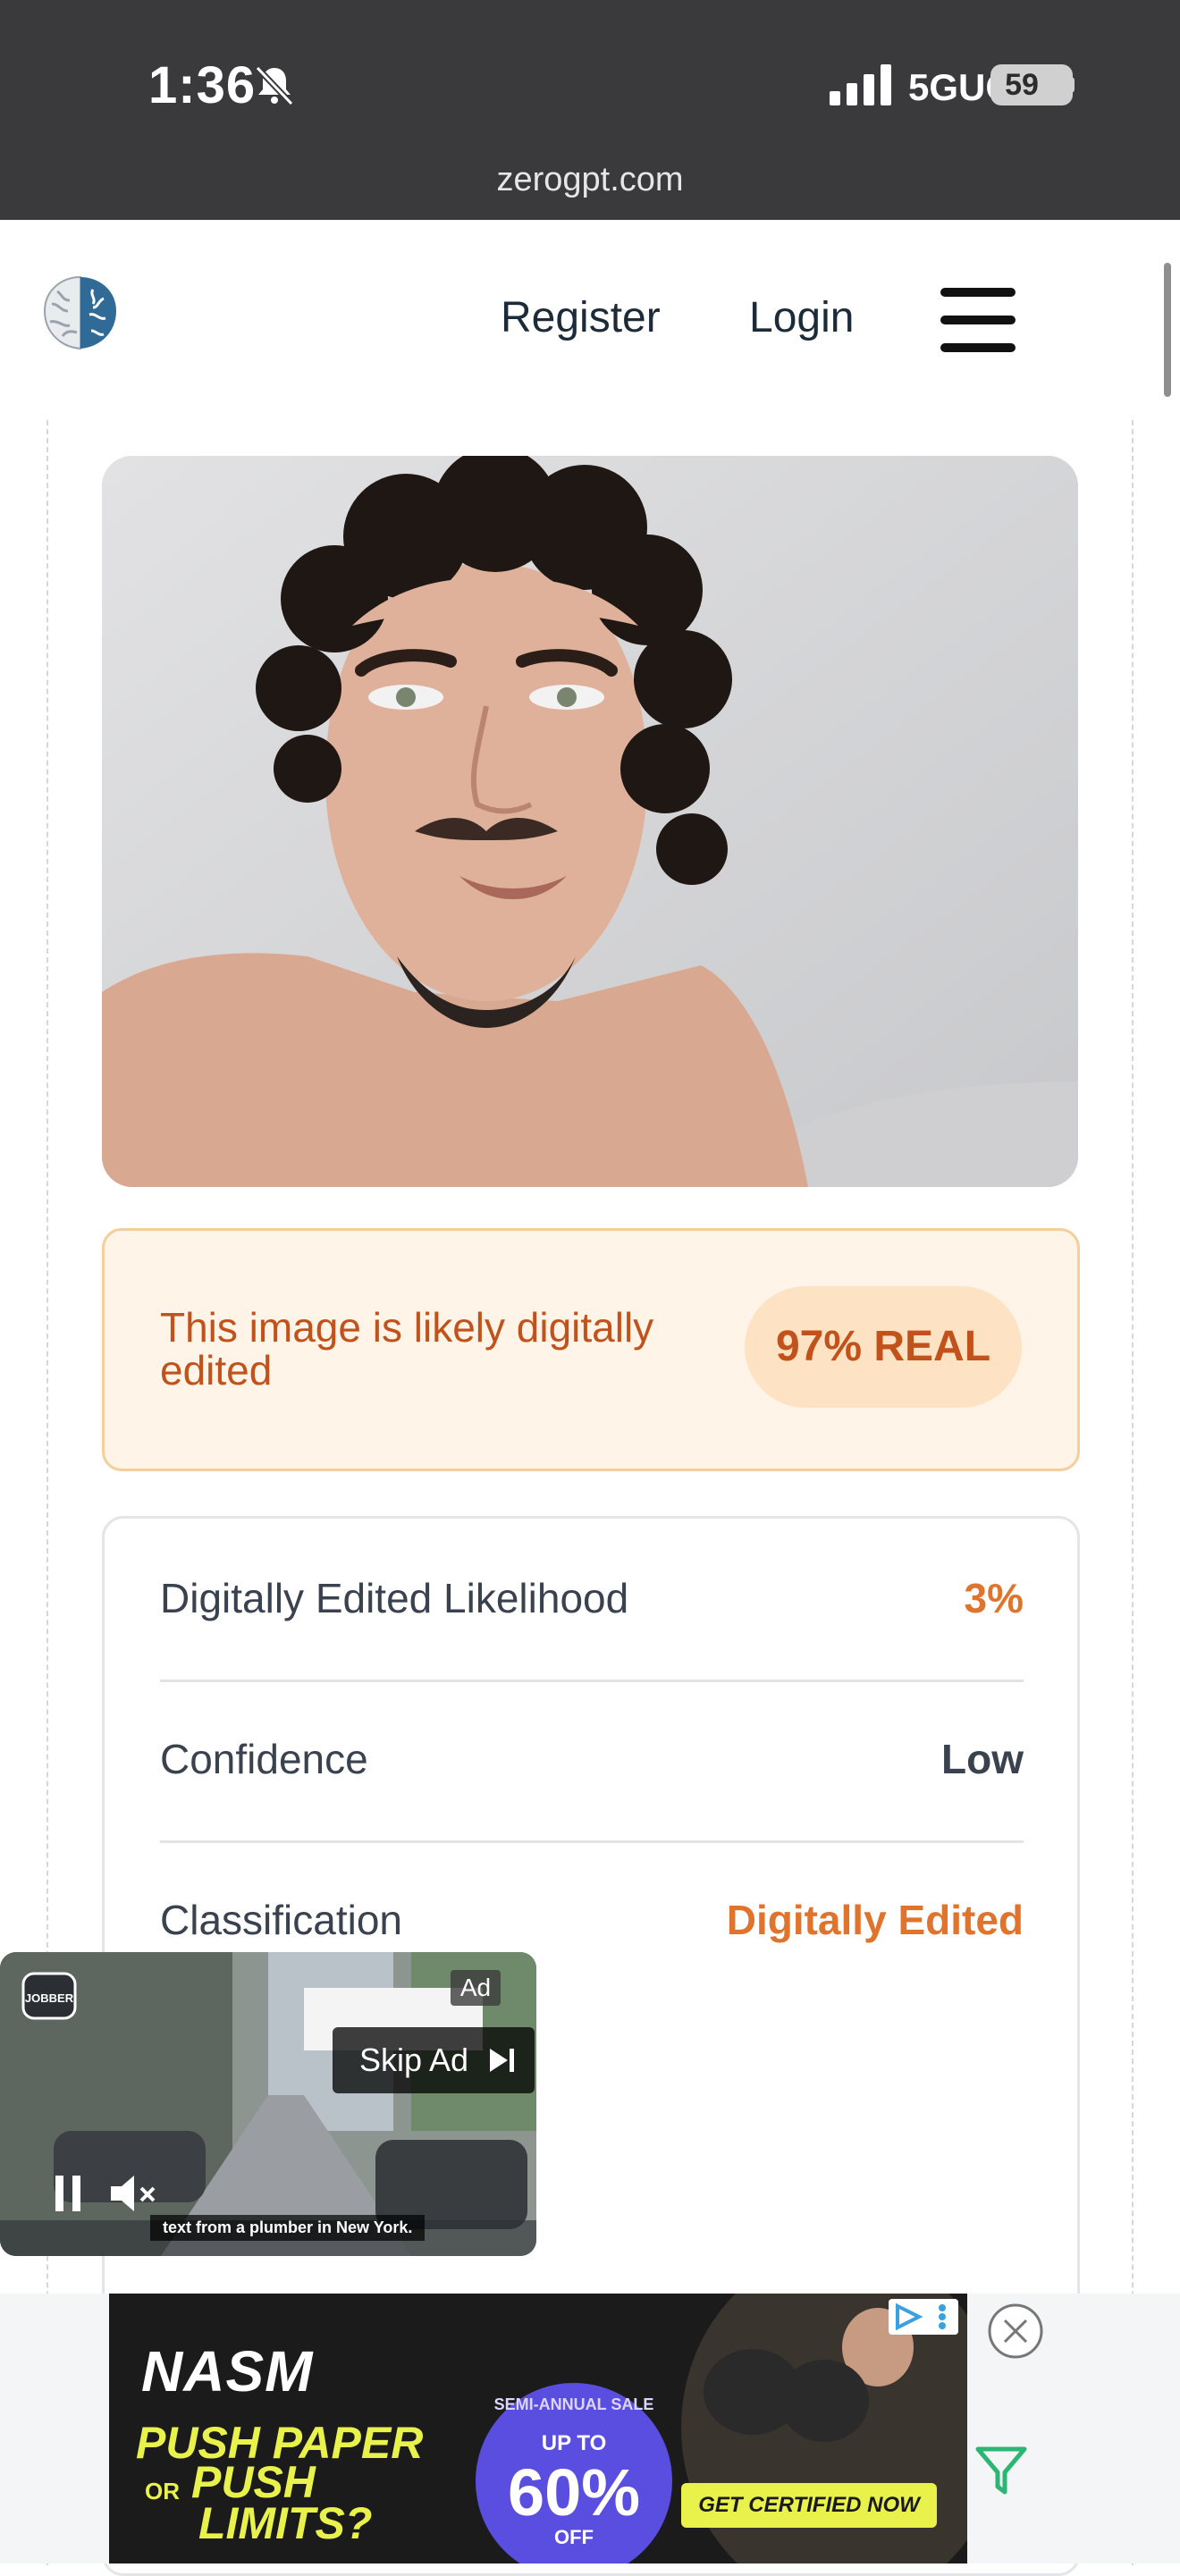 This screenshot has width=1180, height=2576. I want to click on battery-level: 59, so click(1022, 85).